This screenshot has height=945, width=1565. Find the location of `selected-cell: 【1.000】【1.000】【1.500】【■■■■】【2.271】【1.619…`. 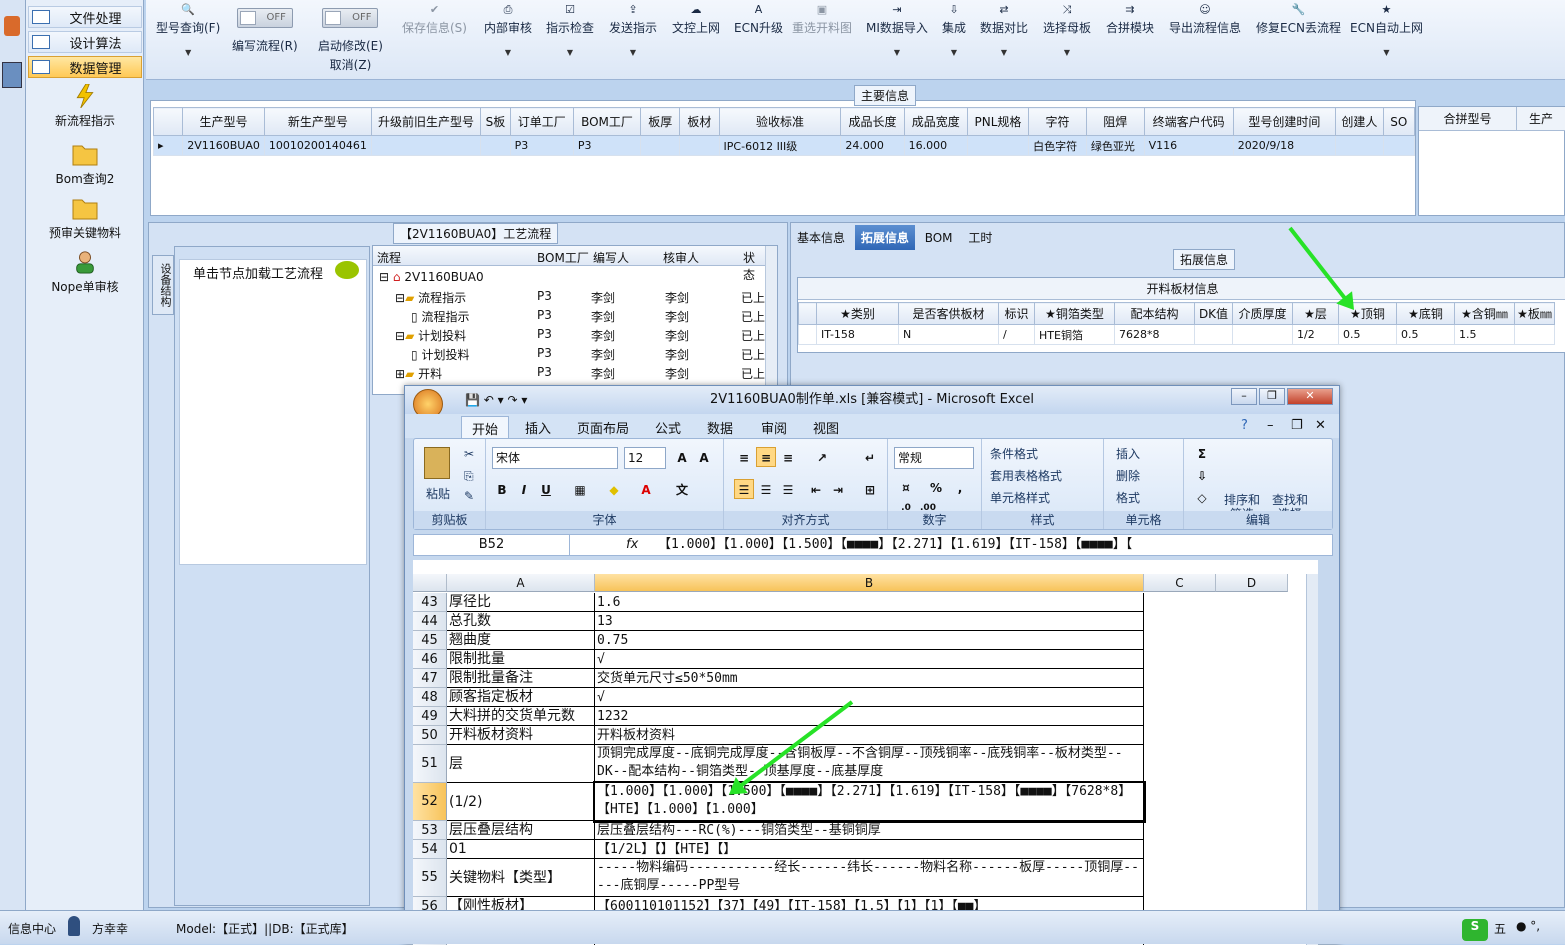

selected-cell: 【1.000】【1.000】【1.500】【■■■■】【2.271】【1.619… is located at coordinates (869, 802).